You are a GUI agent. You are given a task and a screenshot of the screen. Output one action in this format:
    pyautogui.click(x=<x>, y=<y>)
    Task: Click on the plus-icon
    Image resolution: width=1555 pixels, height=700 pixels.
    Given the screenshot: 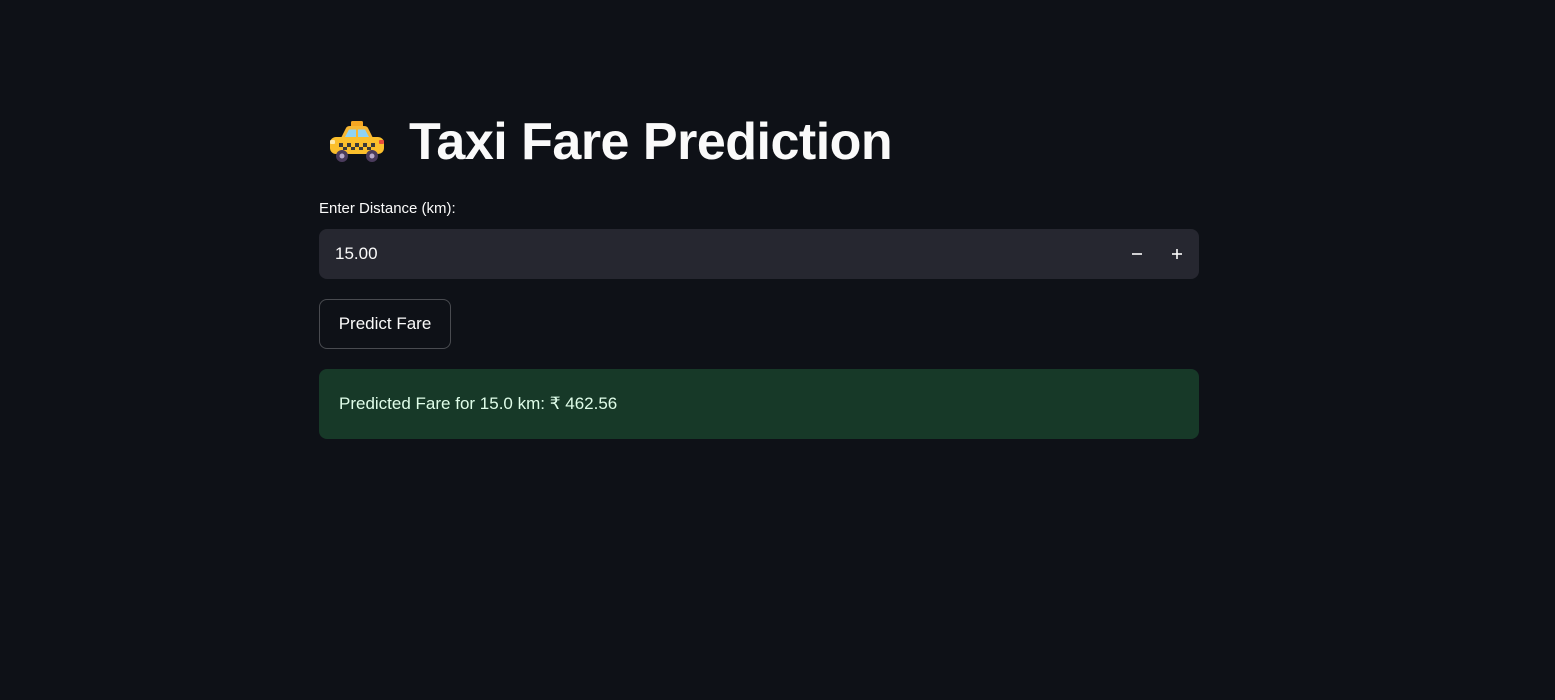 What is the action you would take?
    pyautogui.click(x=1177, y=254)
    